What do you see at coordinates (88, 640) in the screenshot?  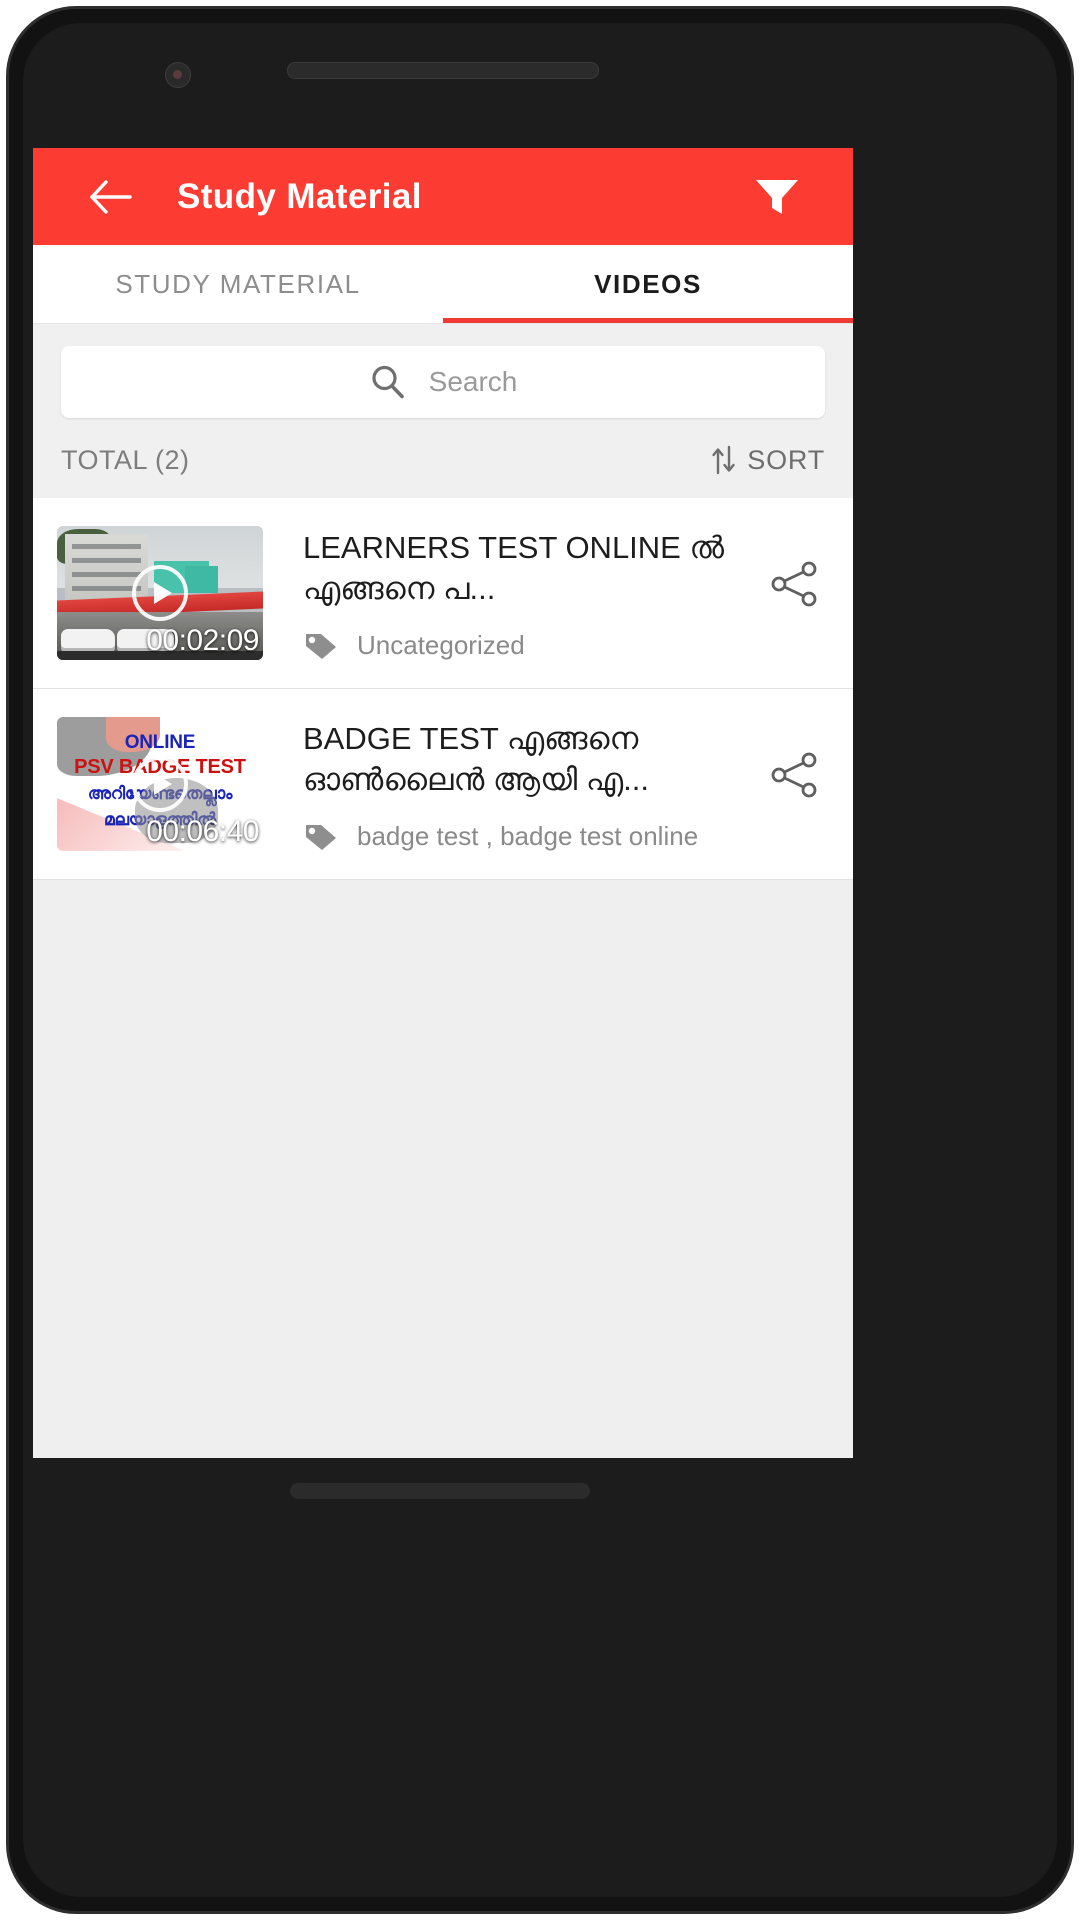 I see `thumbnail-car` at bounding box center [88, 640].